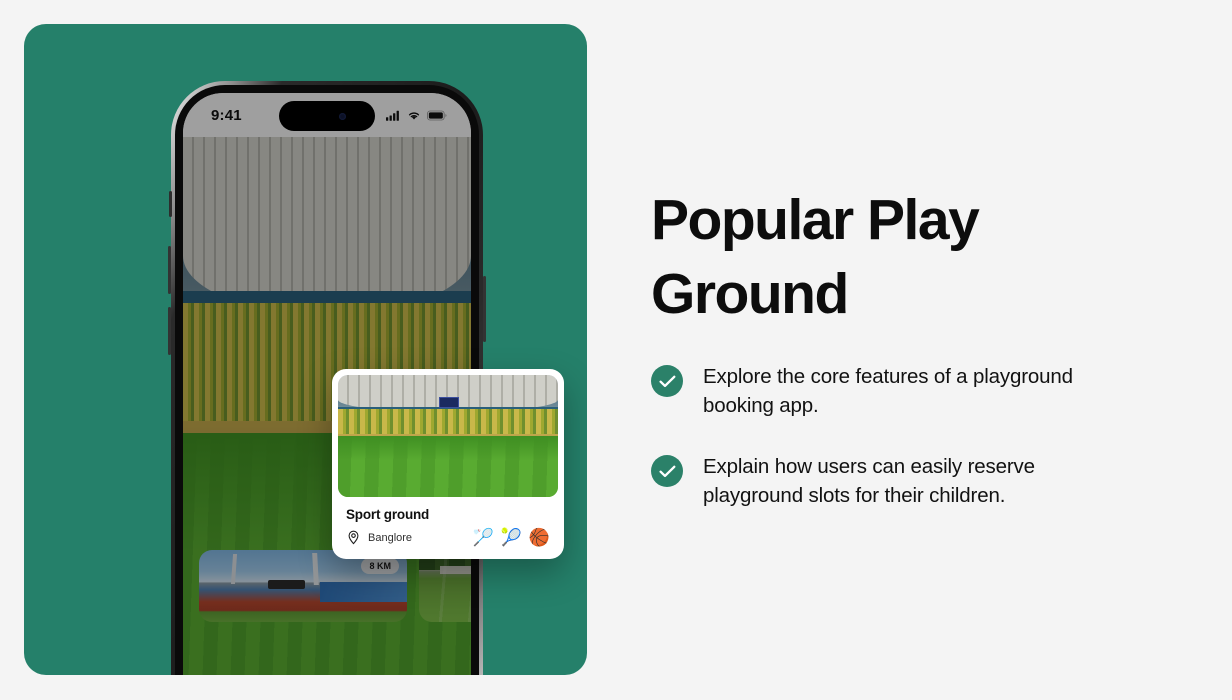 Image resolution: width=1232 pixels, height=700 pixels. I want to click on dynamic-island, so click(327, 116).